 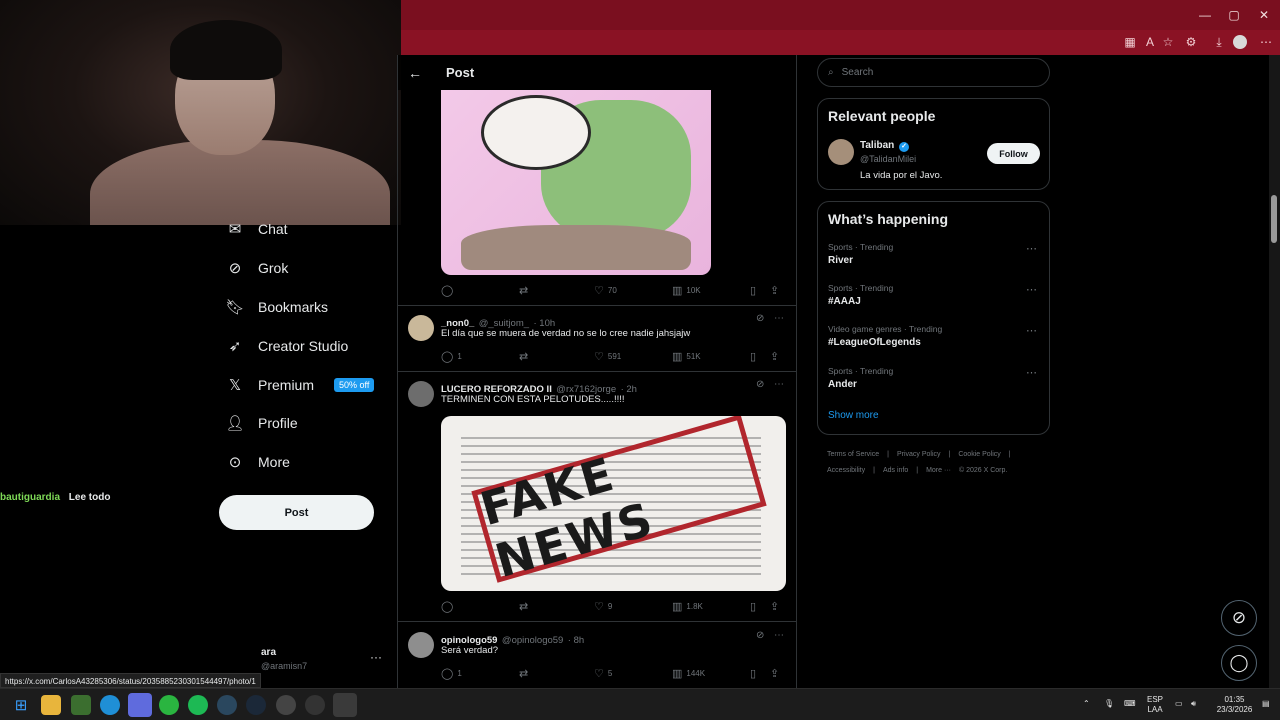 What do you see at coordinates (711, 356) in the screenshot?
I see `views-action: ▥ 51K` at bounding box center [711, 356].